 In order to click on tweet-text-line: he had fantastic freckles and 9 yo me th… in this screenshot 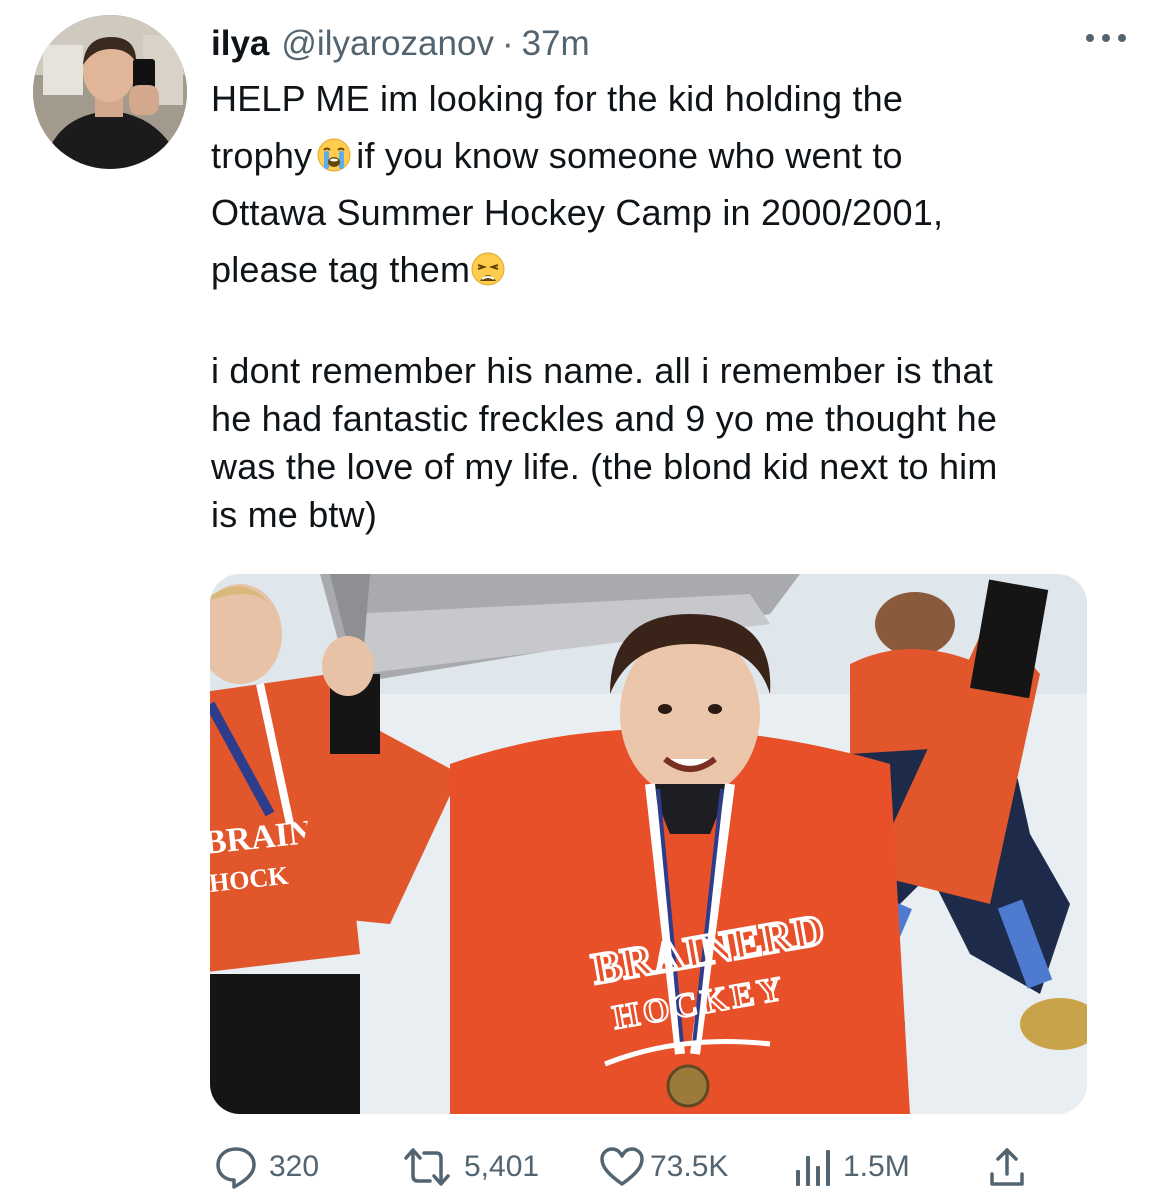, I will do `click(604, 418)`.